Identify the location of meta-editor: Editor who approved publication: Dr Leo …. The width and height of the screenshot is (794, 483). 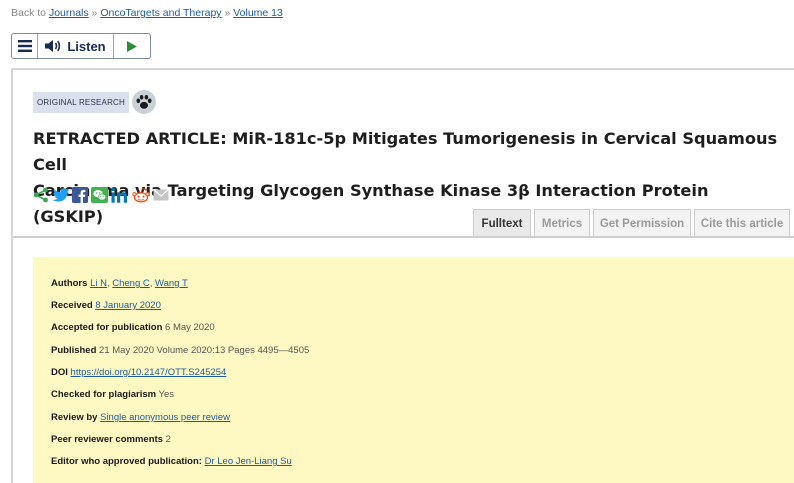
(171, 461).